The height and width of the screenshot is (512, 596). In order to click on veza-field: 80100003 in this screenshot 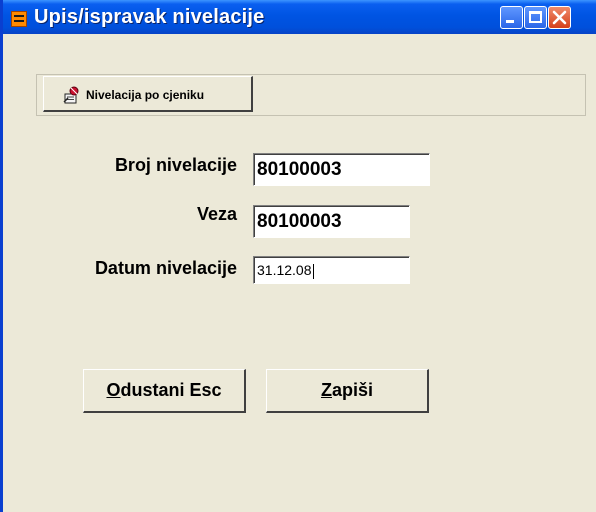, I will do `click(331, 221)`.